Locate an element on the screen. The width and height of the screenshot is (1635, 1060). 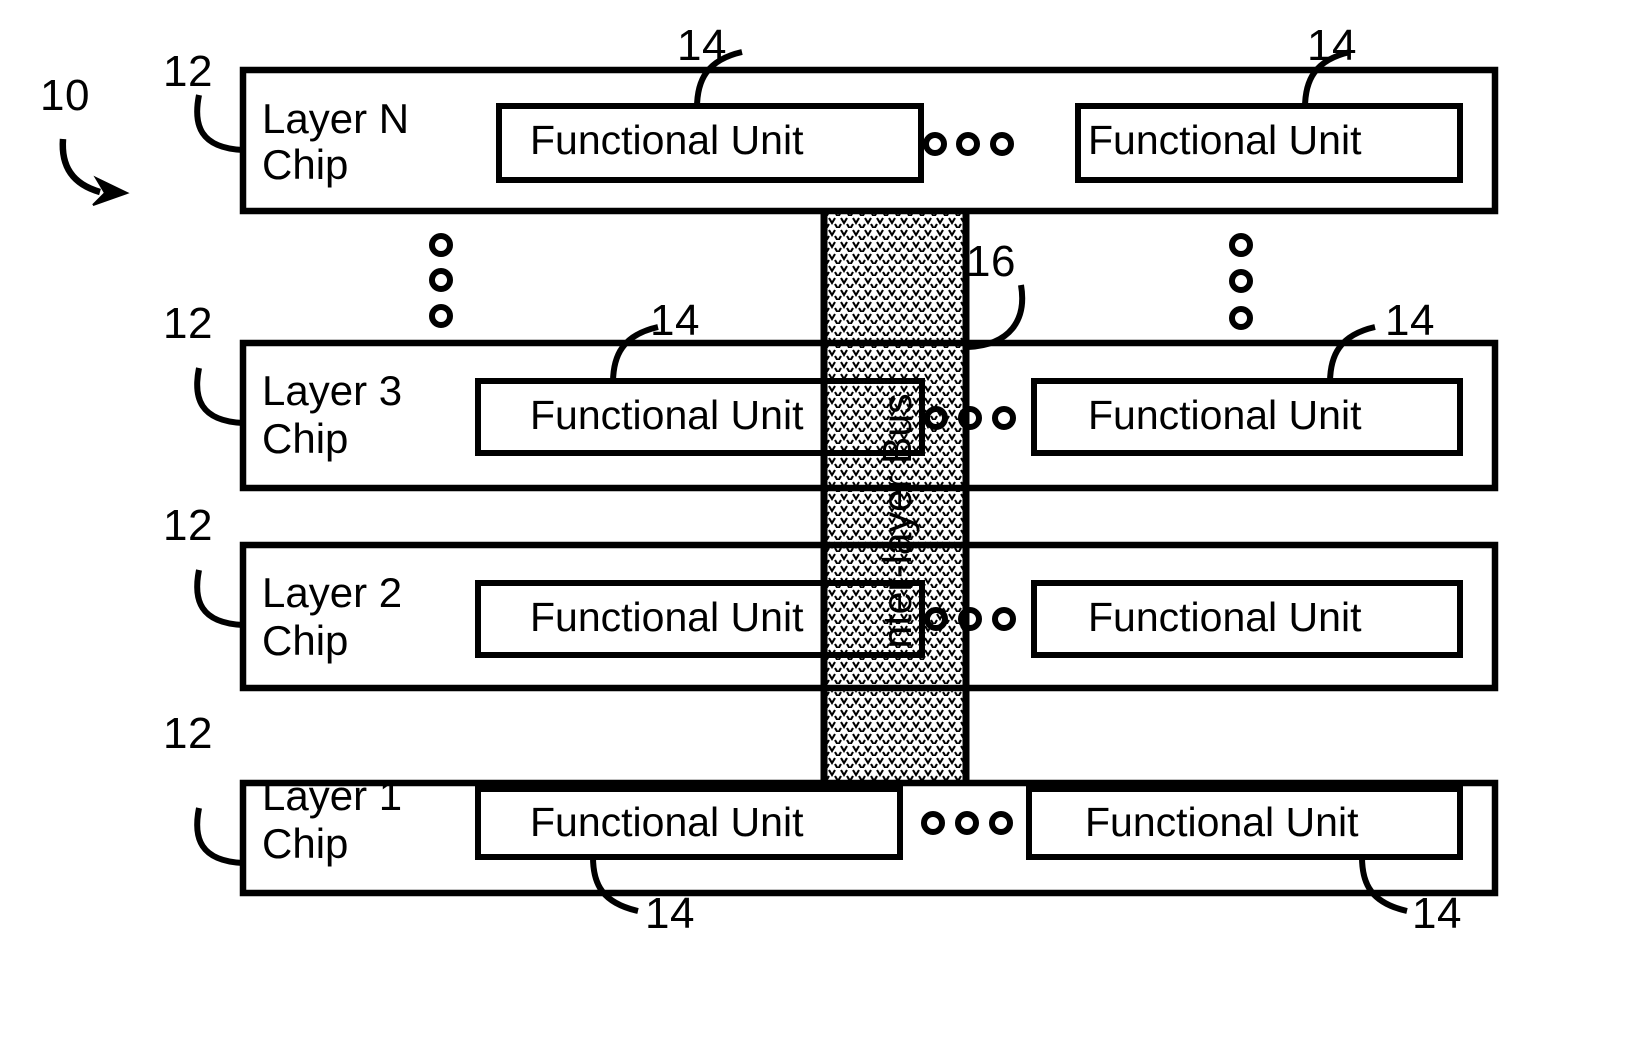
assembly-ref-arrow is located at coordinates (94, 172).